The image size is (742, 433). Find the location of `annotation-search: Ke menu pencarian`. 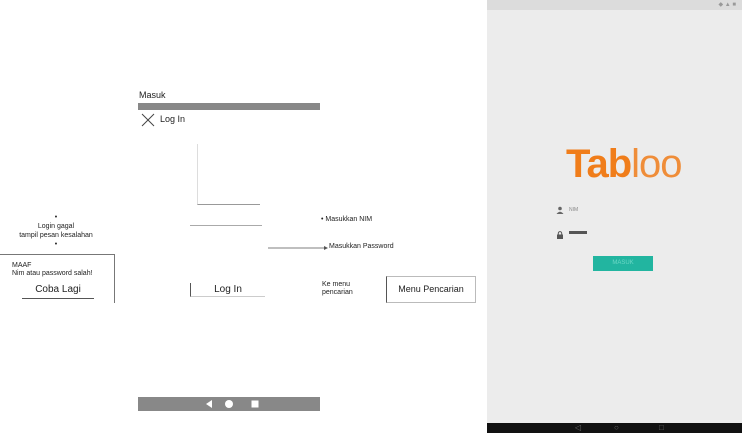

annotation-search: Ke menu pencarian is located at coordinates (337, 289).